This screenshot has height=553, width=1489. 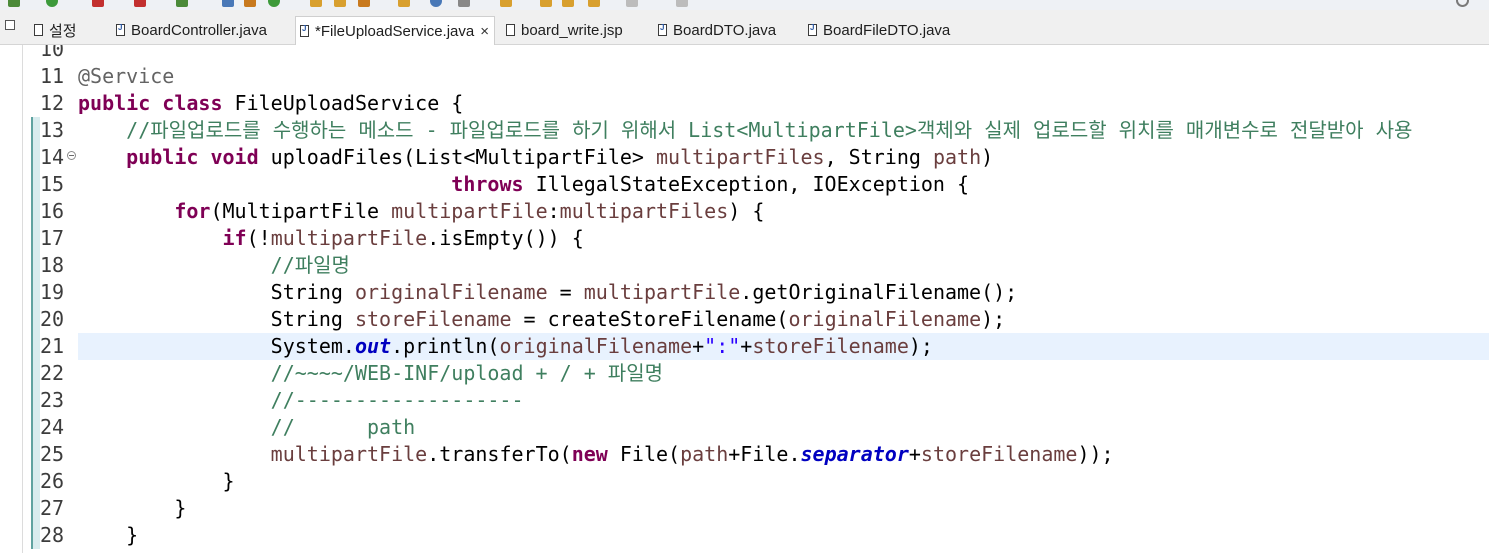 What do you see at coordinates (114, 103) in the screenshot?
I see `code-token: public` at bounding box center [114, 103].